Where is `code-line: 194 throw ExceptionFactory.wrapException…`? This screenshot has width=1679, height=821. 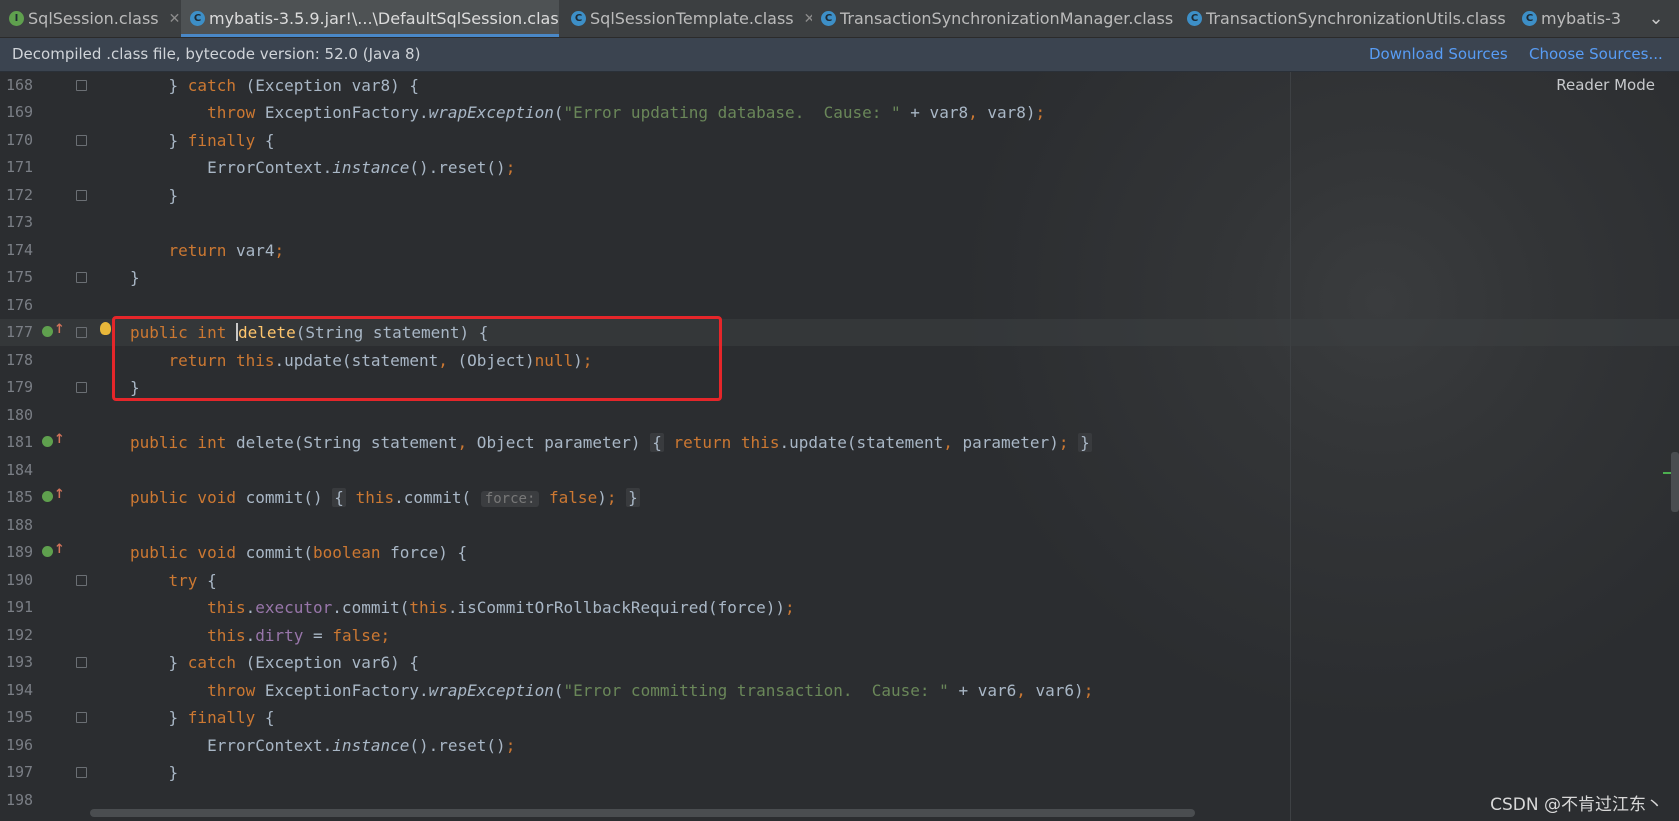 code-line: 194 throw ExceptionFactory.wrapException… is located at coordinates (839, 690).